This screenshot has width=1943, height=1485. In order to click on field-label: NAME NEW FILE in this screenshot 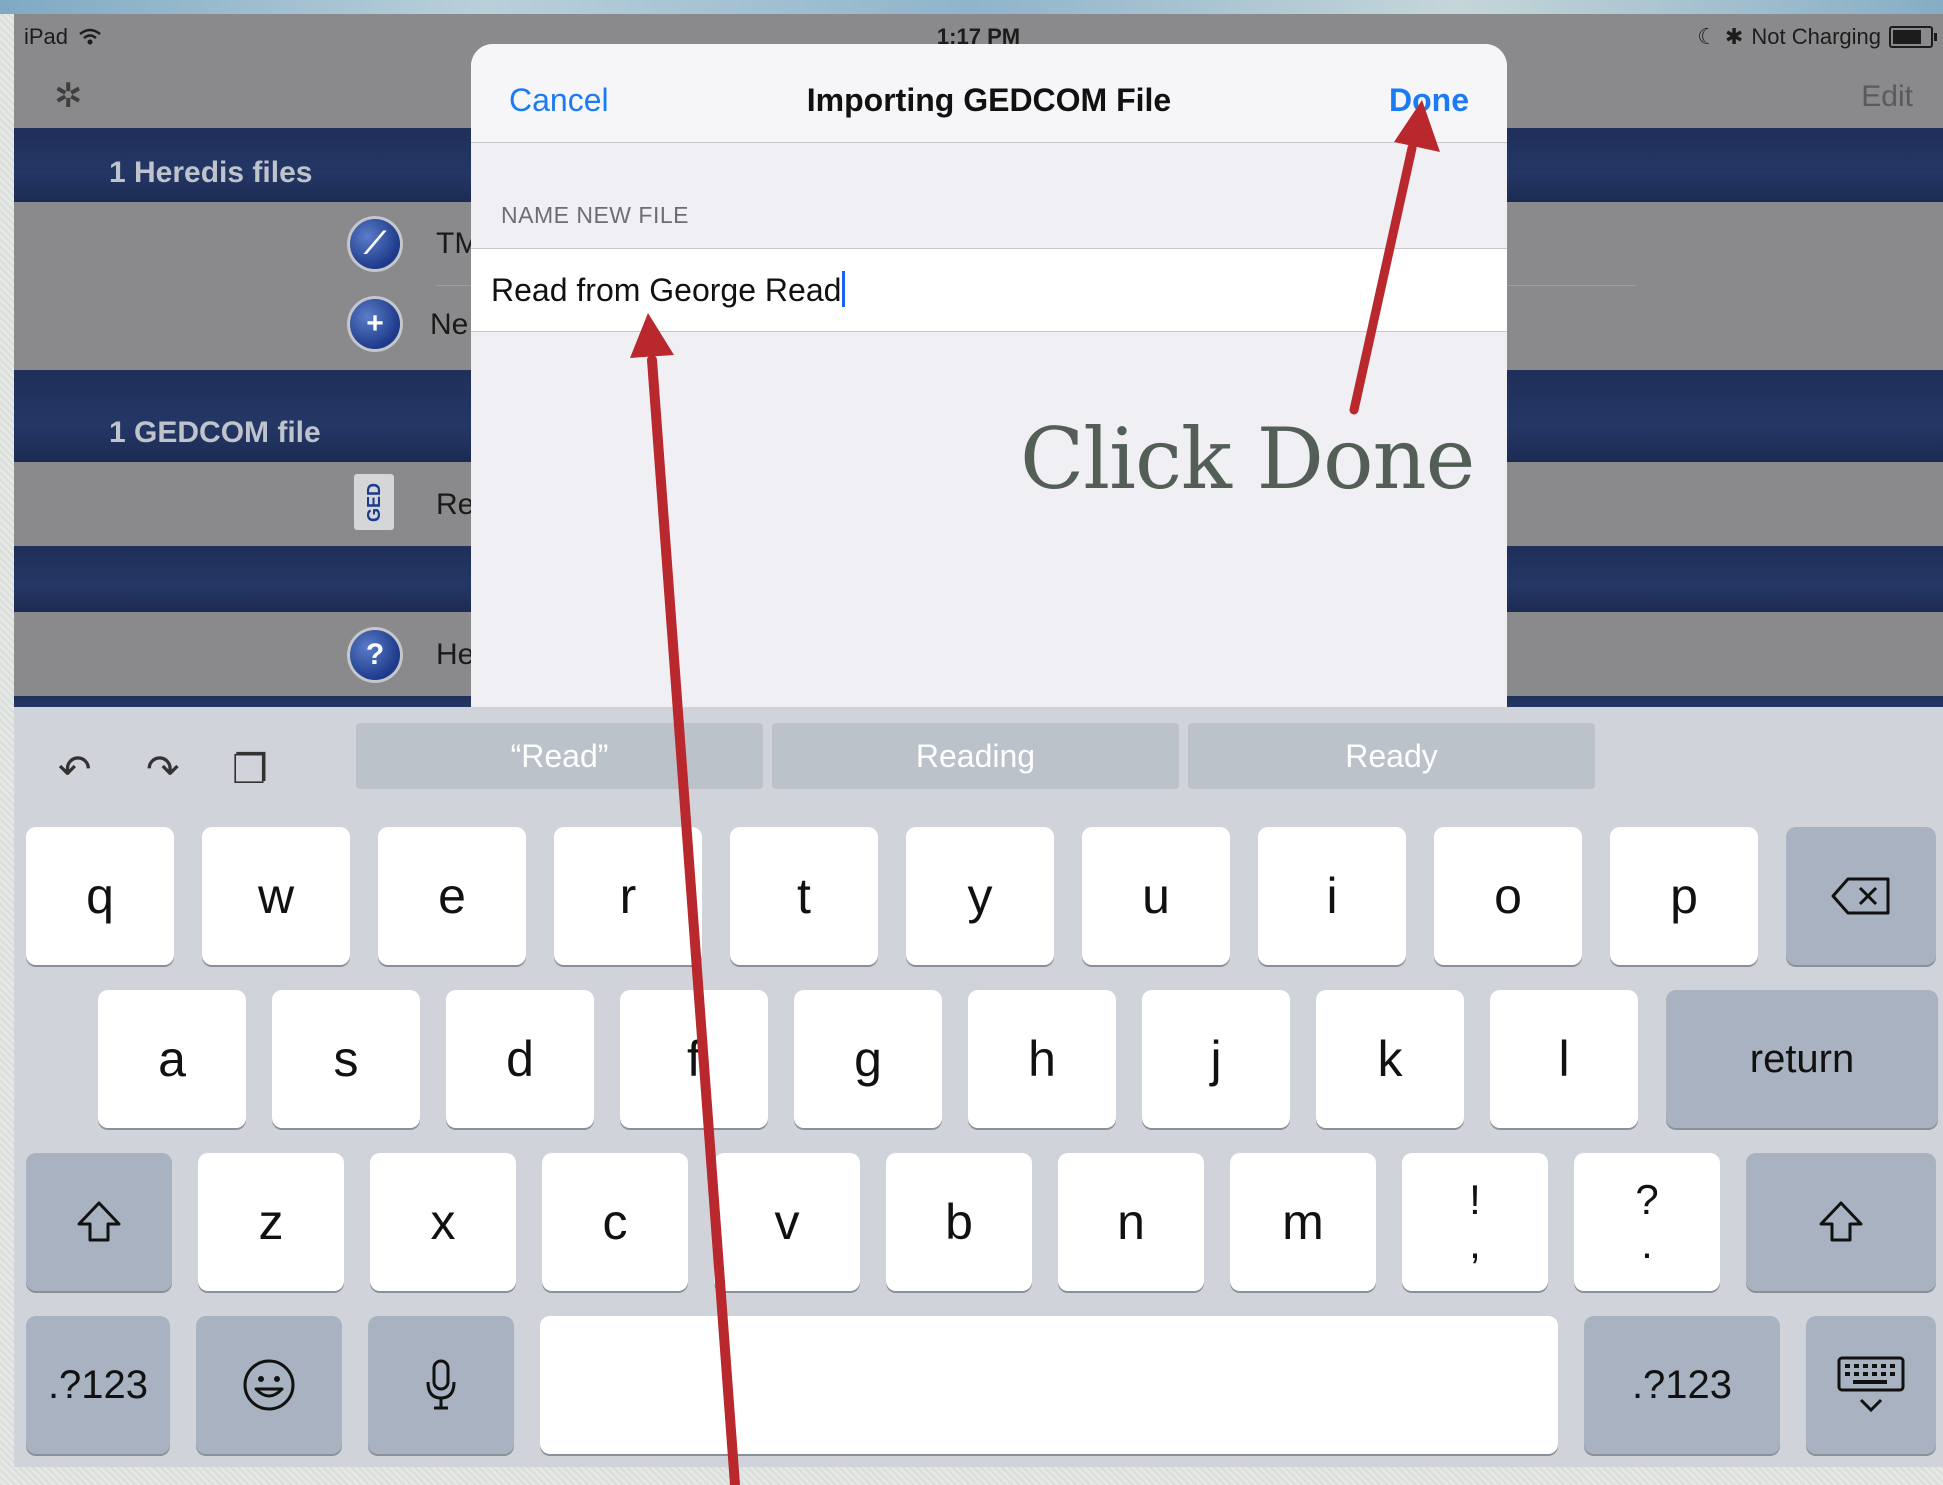, I will do `click(595, 215)`.